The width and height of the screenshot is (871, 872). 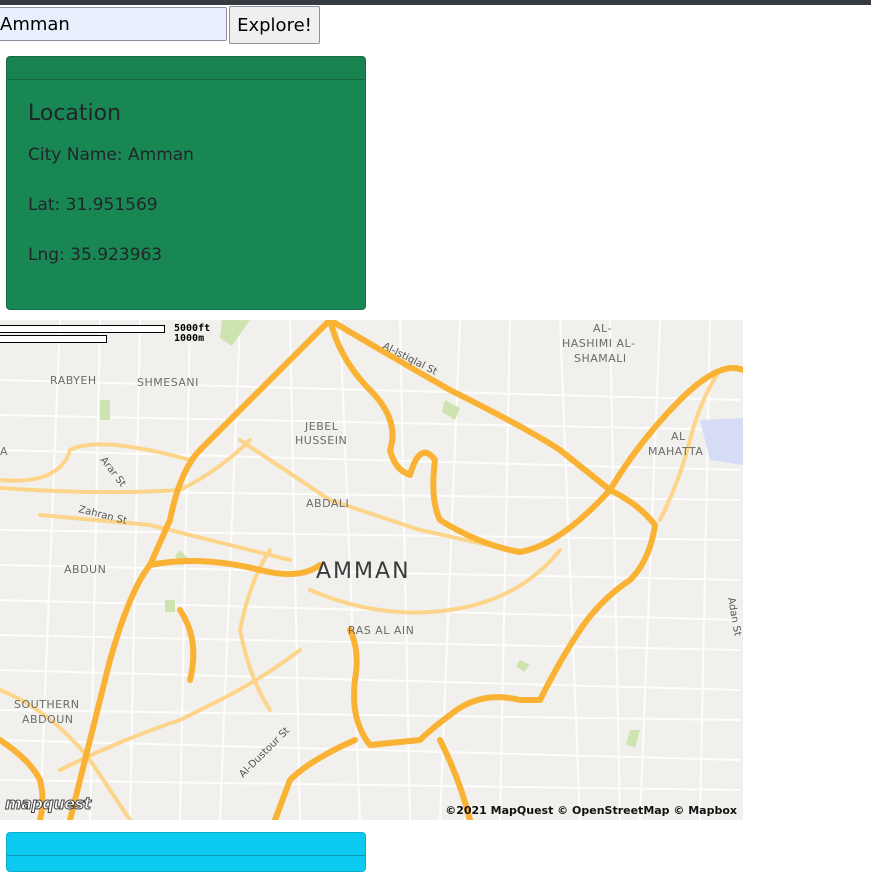 What do you see at coordinates (82, 329) in the screenshot?
I see `scale-bar-feet` at bounding box center [82, 329].